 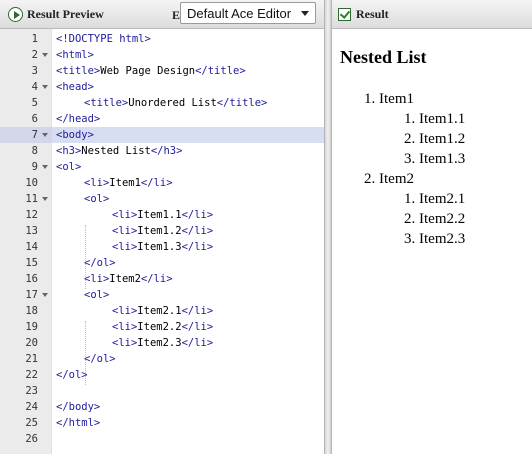 I want to click on code-text: Item1, so click(x=125, y=183).